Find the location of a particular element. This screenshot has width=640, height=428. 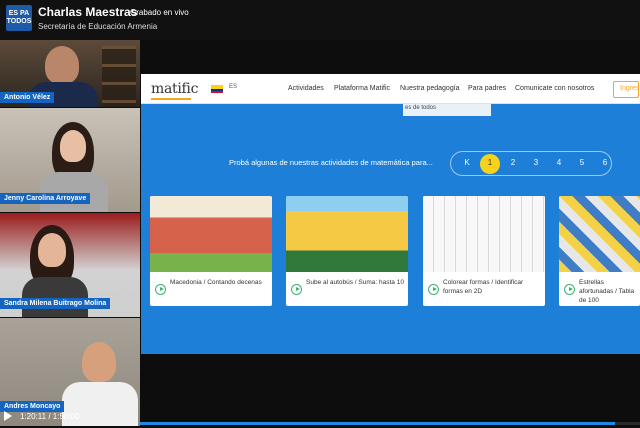

participant-tile: Antonio Vélez is located at coordinates (70, 73).